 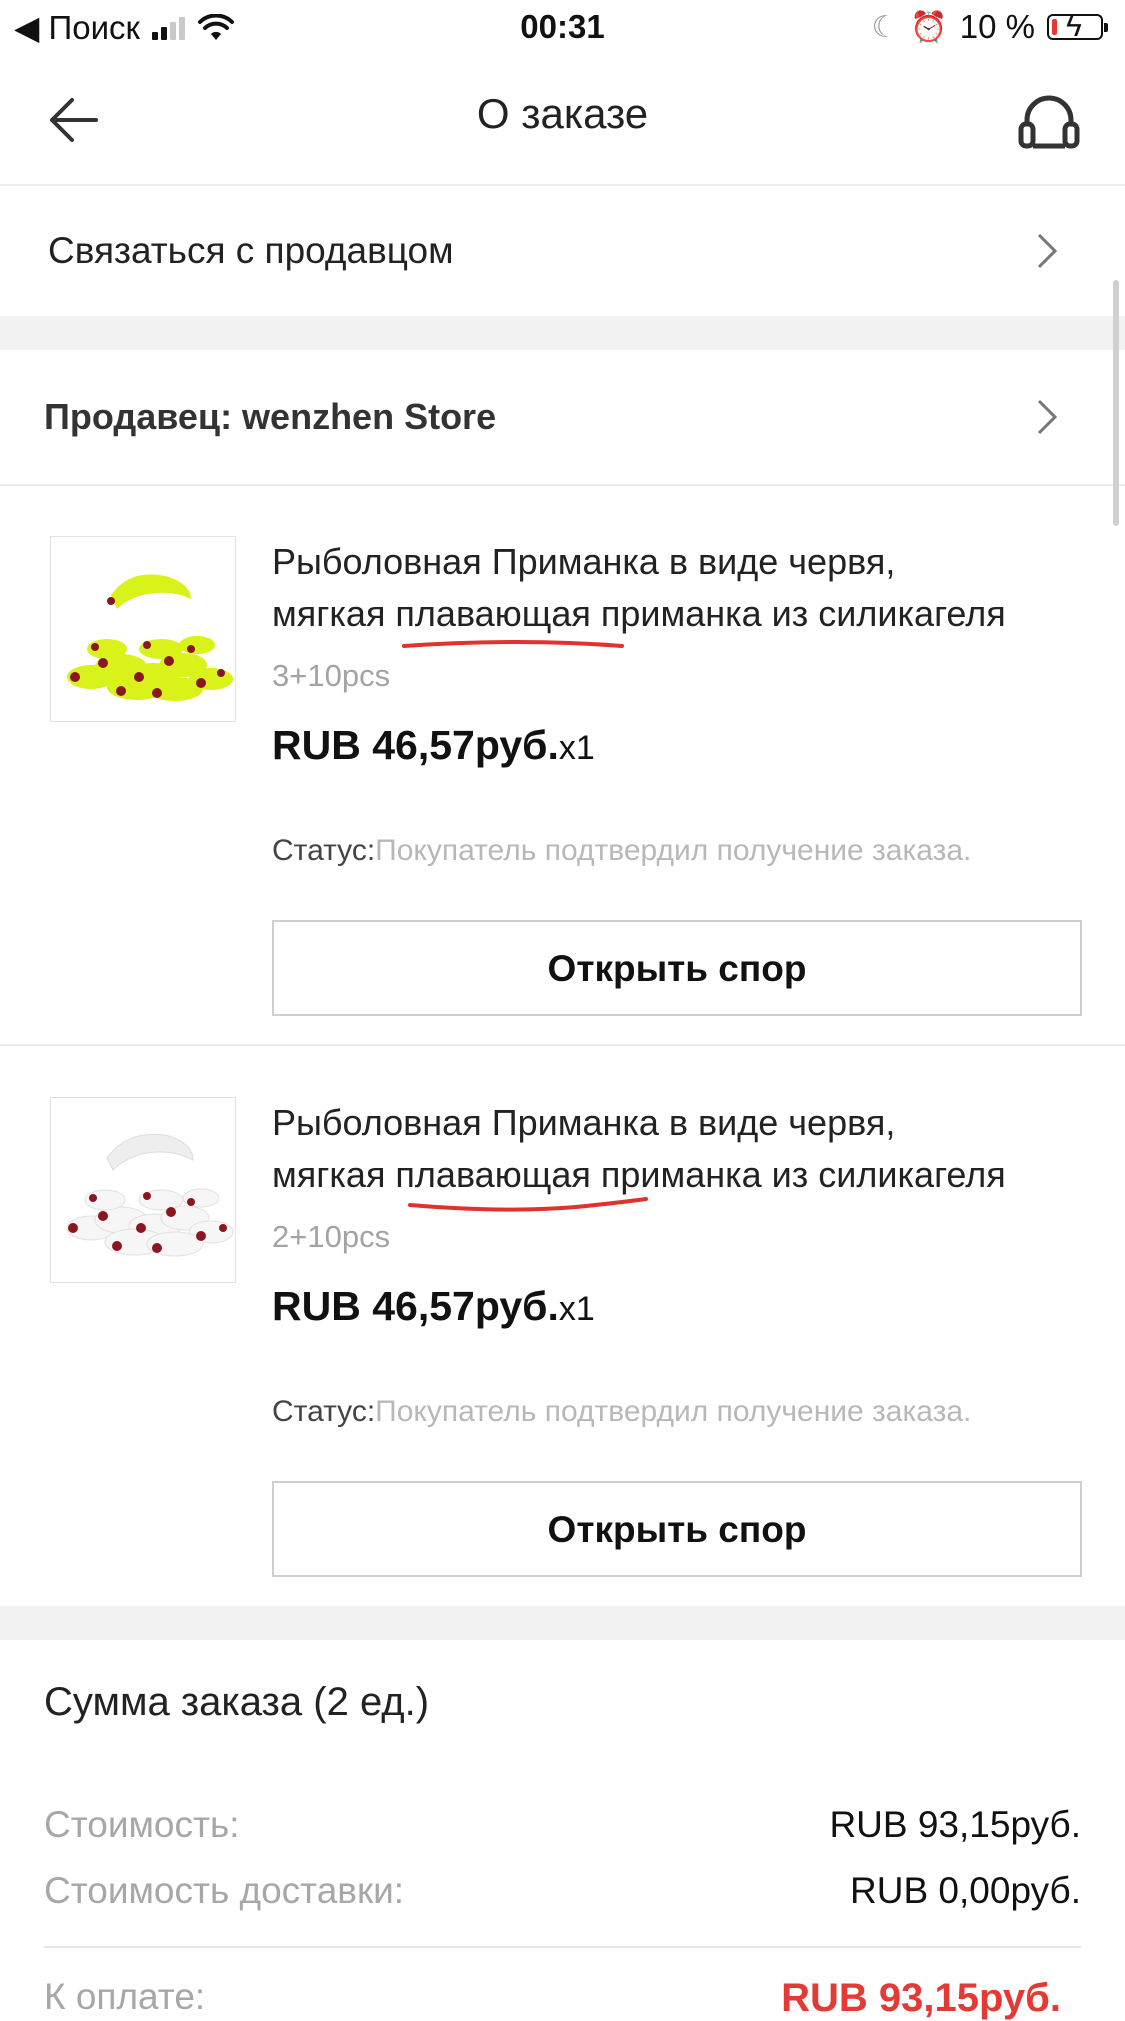 I want to click on scrollbar, so click(x=1116, y=403).